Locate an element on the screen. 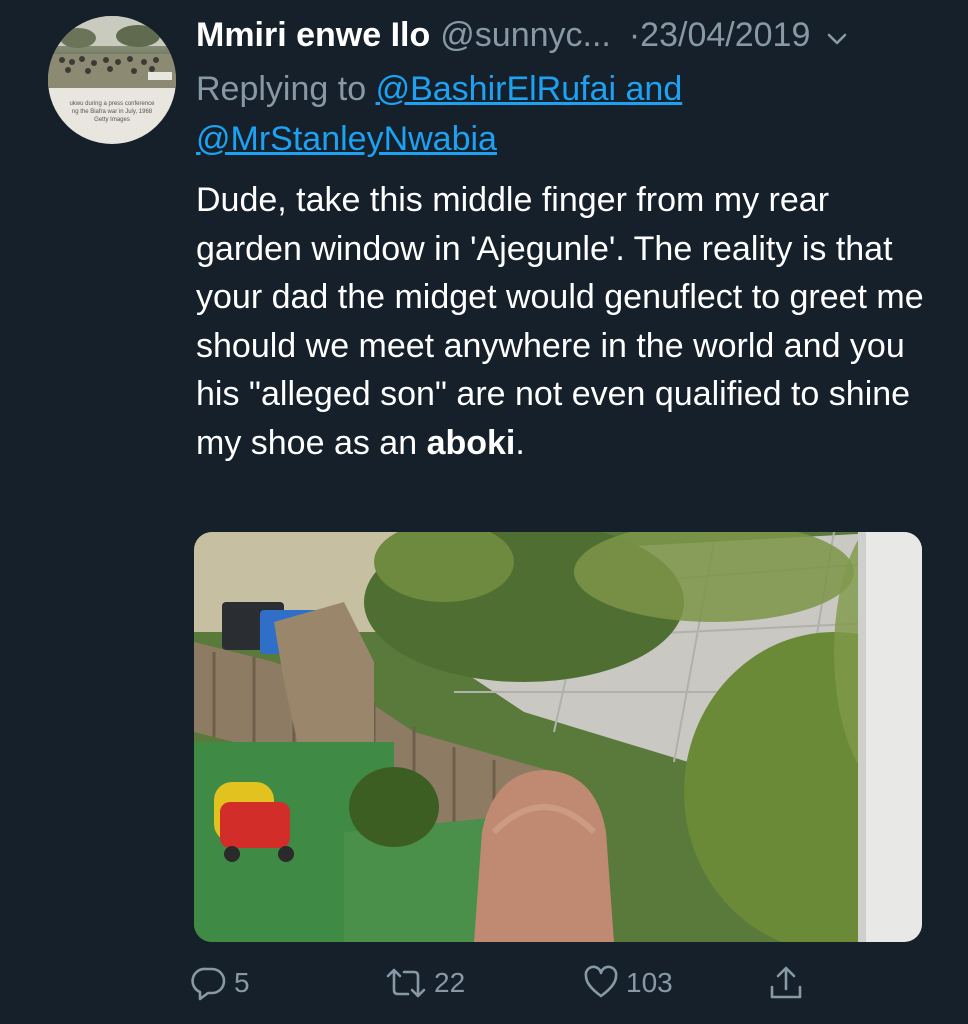 The image size is (968, 1024). tweet-text-bold: aboki is located at coordinates (471, 442).